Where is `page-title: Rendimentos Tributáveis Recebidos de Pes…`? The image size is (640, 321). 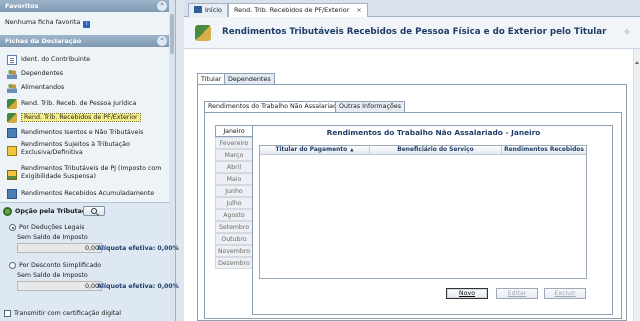 page-title: Rendimentos Tributáveis Recebidos de Pes… is located at coordinates (414, 32).